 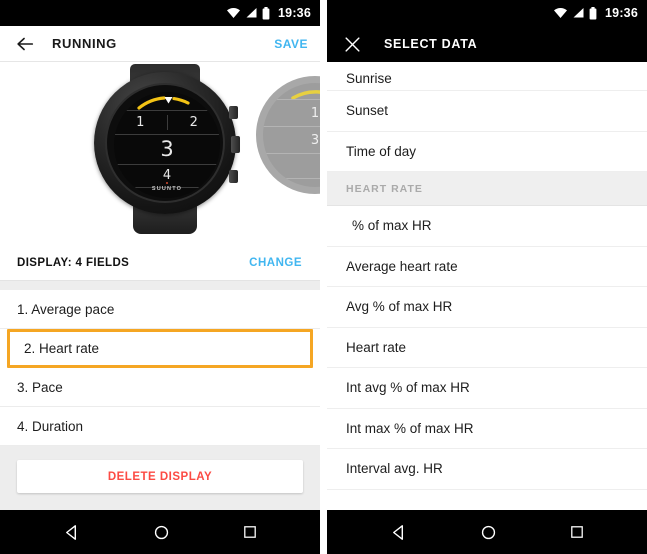 I want to click on watch-bezel: 1 2 3 4 SUUNTO, so click(x=165, y=143).